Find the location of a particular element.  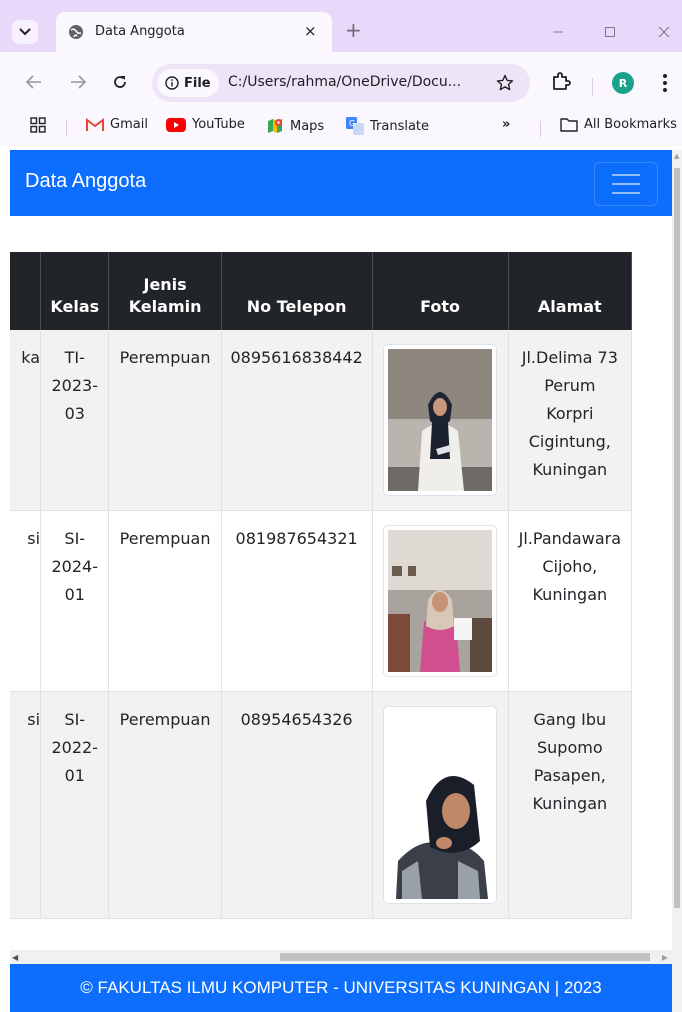

horizontal-scrollbar-thumb is located at coordinates (465, 957).